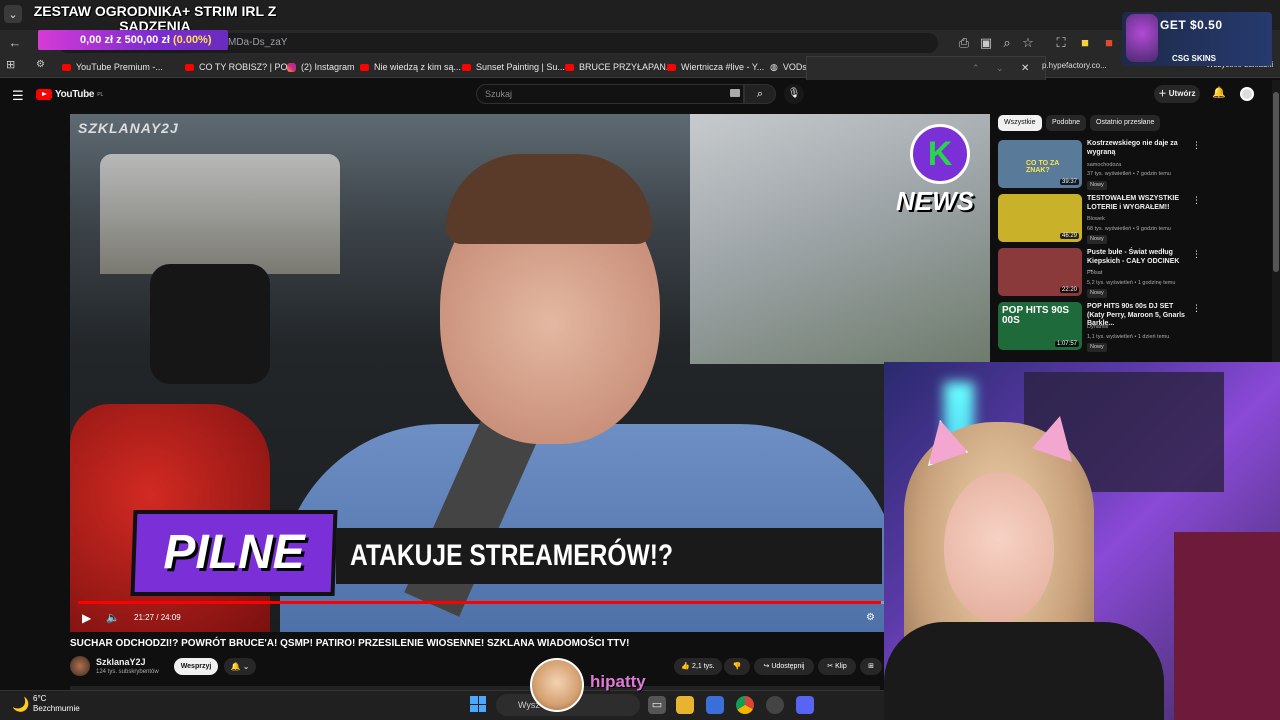  What do you see at coordinates (976, 68) in the screenshot?
I see `find-up-icon: ⌃` at bounding box center [976, 68].